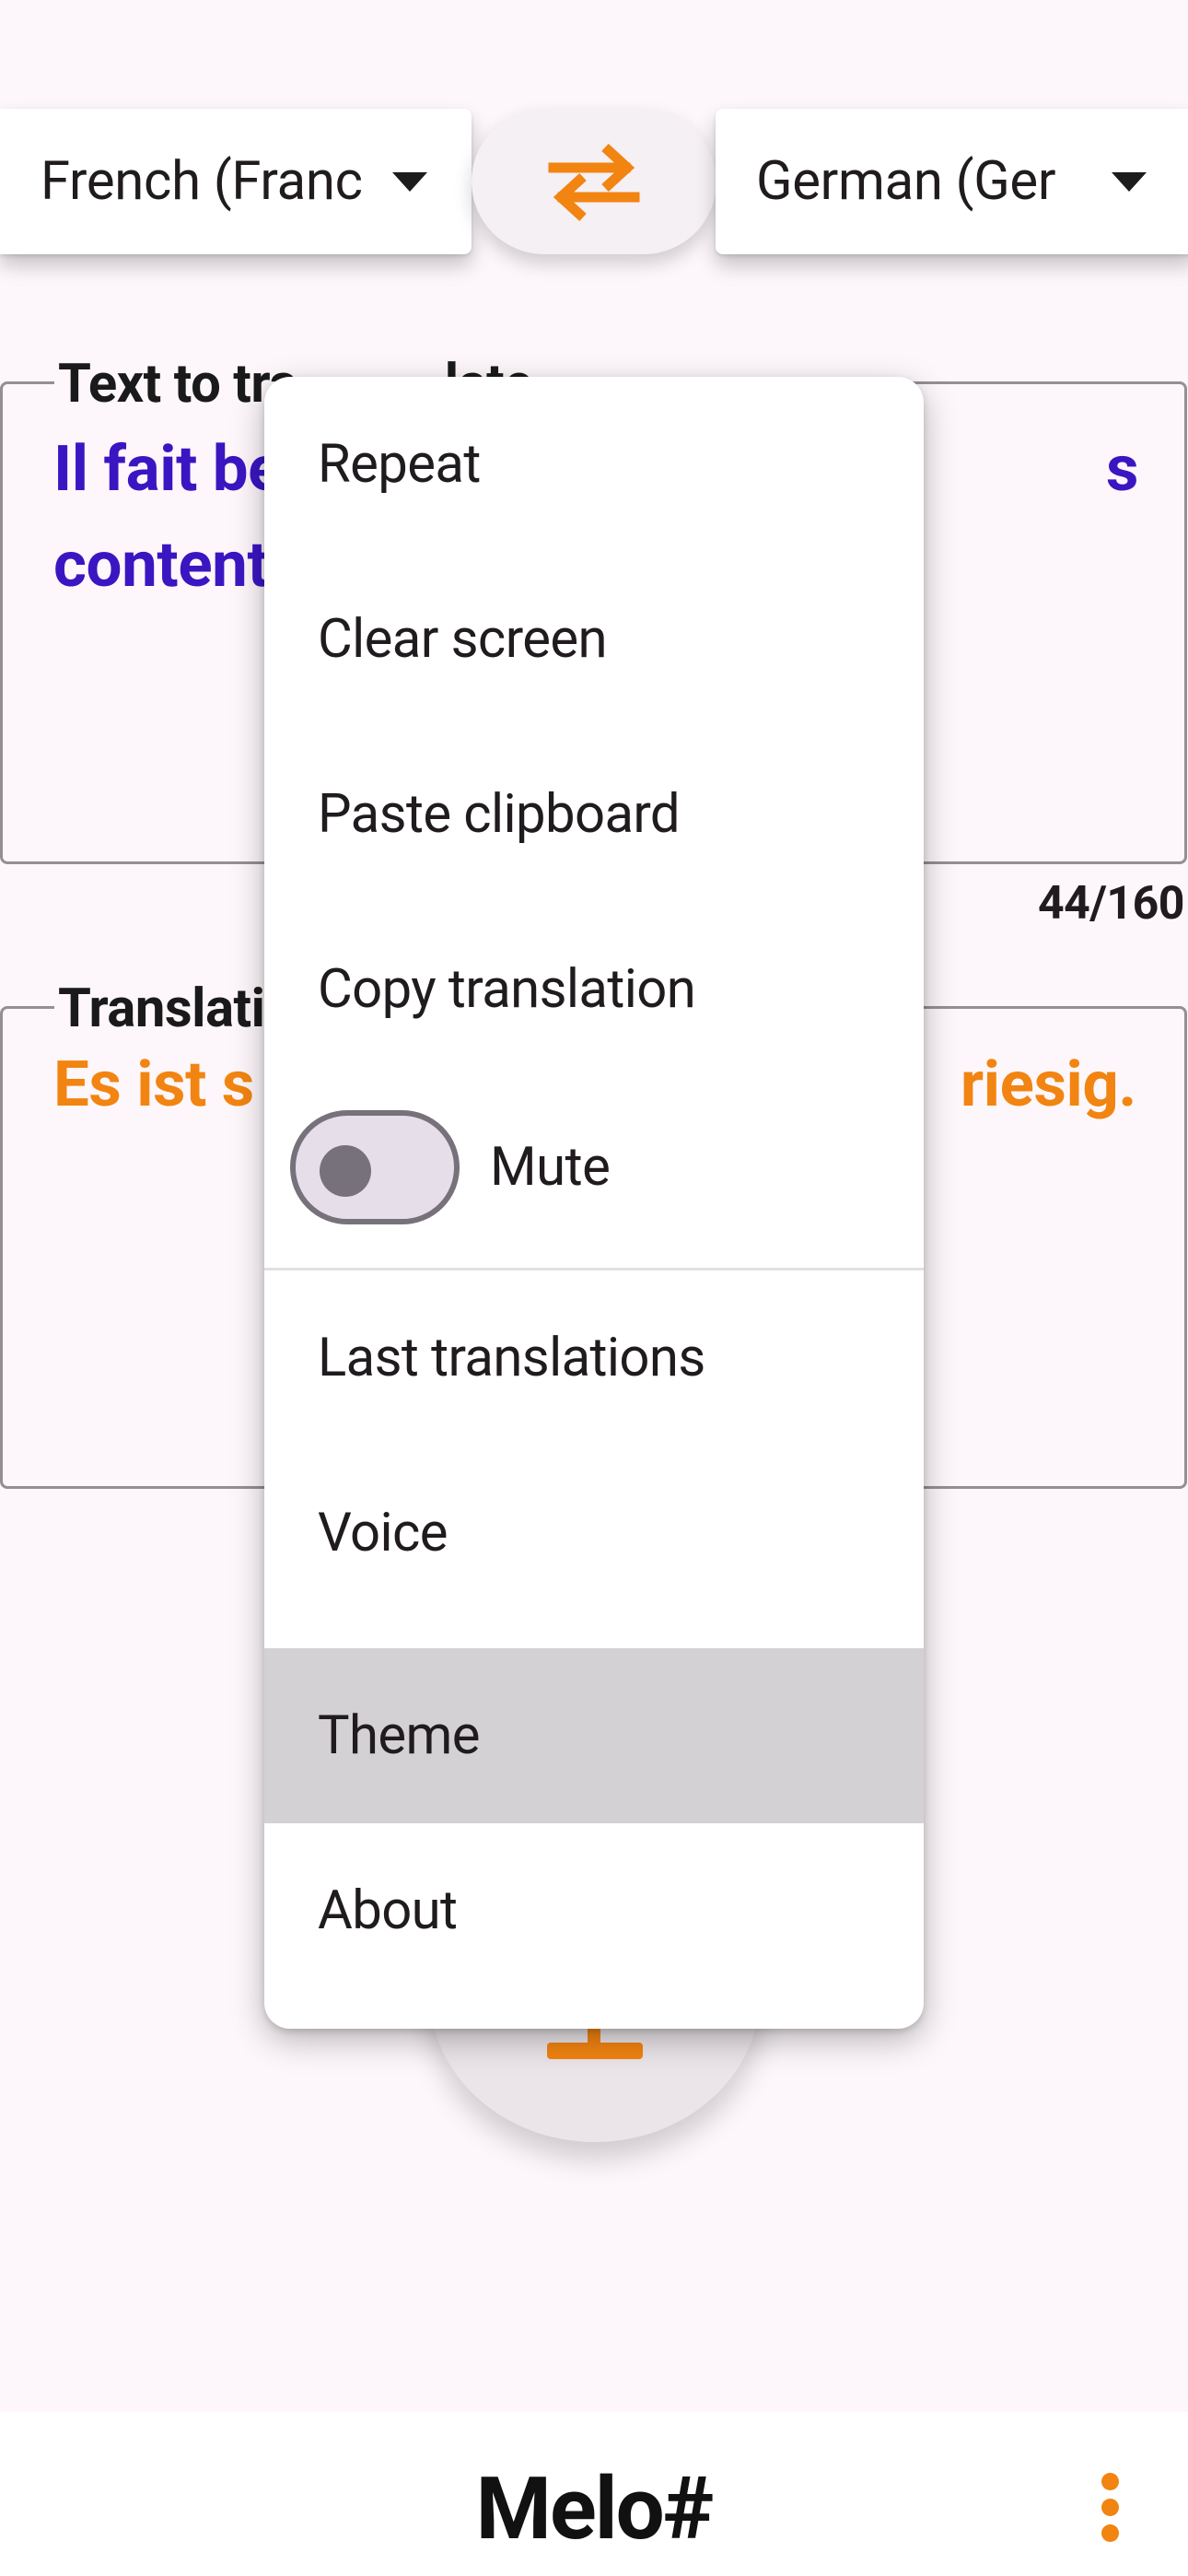 The width and height of the screenshot is (1188, 2576). Describe the element at coordinates (1121, 468) in the screenshot. I see `source-text-line1-tail: s` at that location.